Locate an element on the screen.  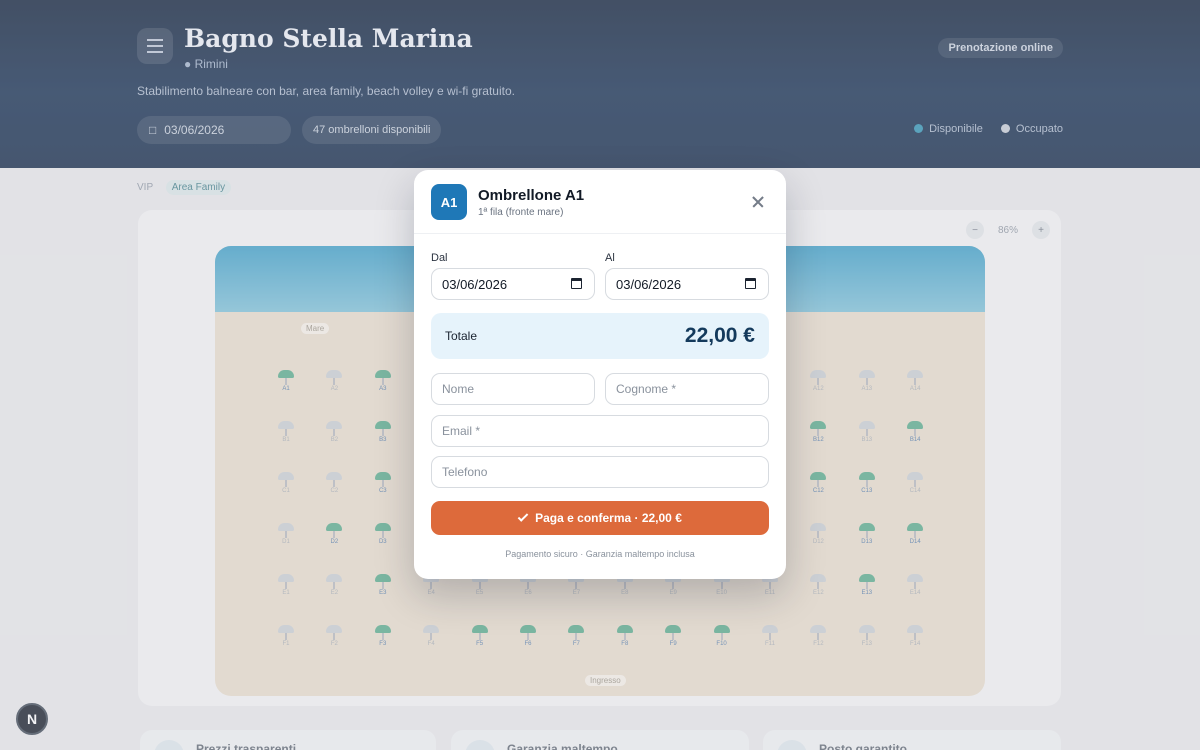
total-label: Totale is located at coordinates (461, 336).